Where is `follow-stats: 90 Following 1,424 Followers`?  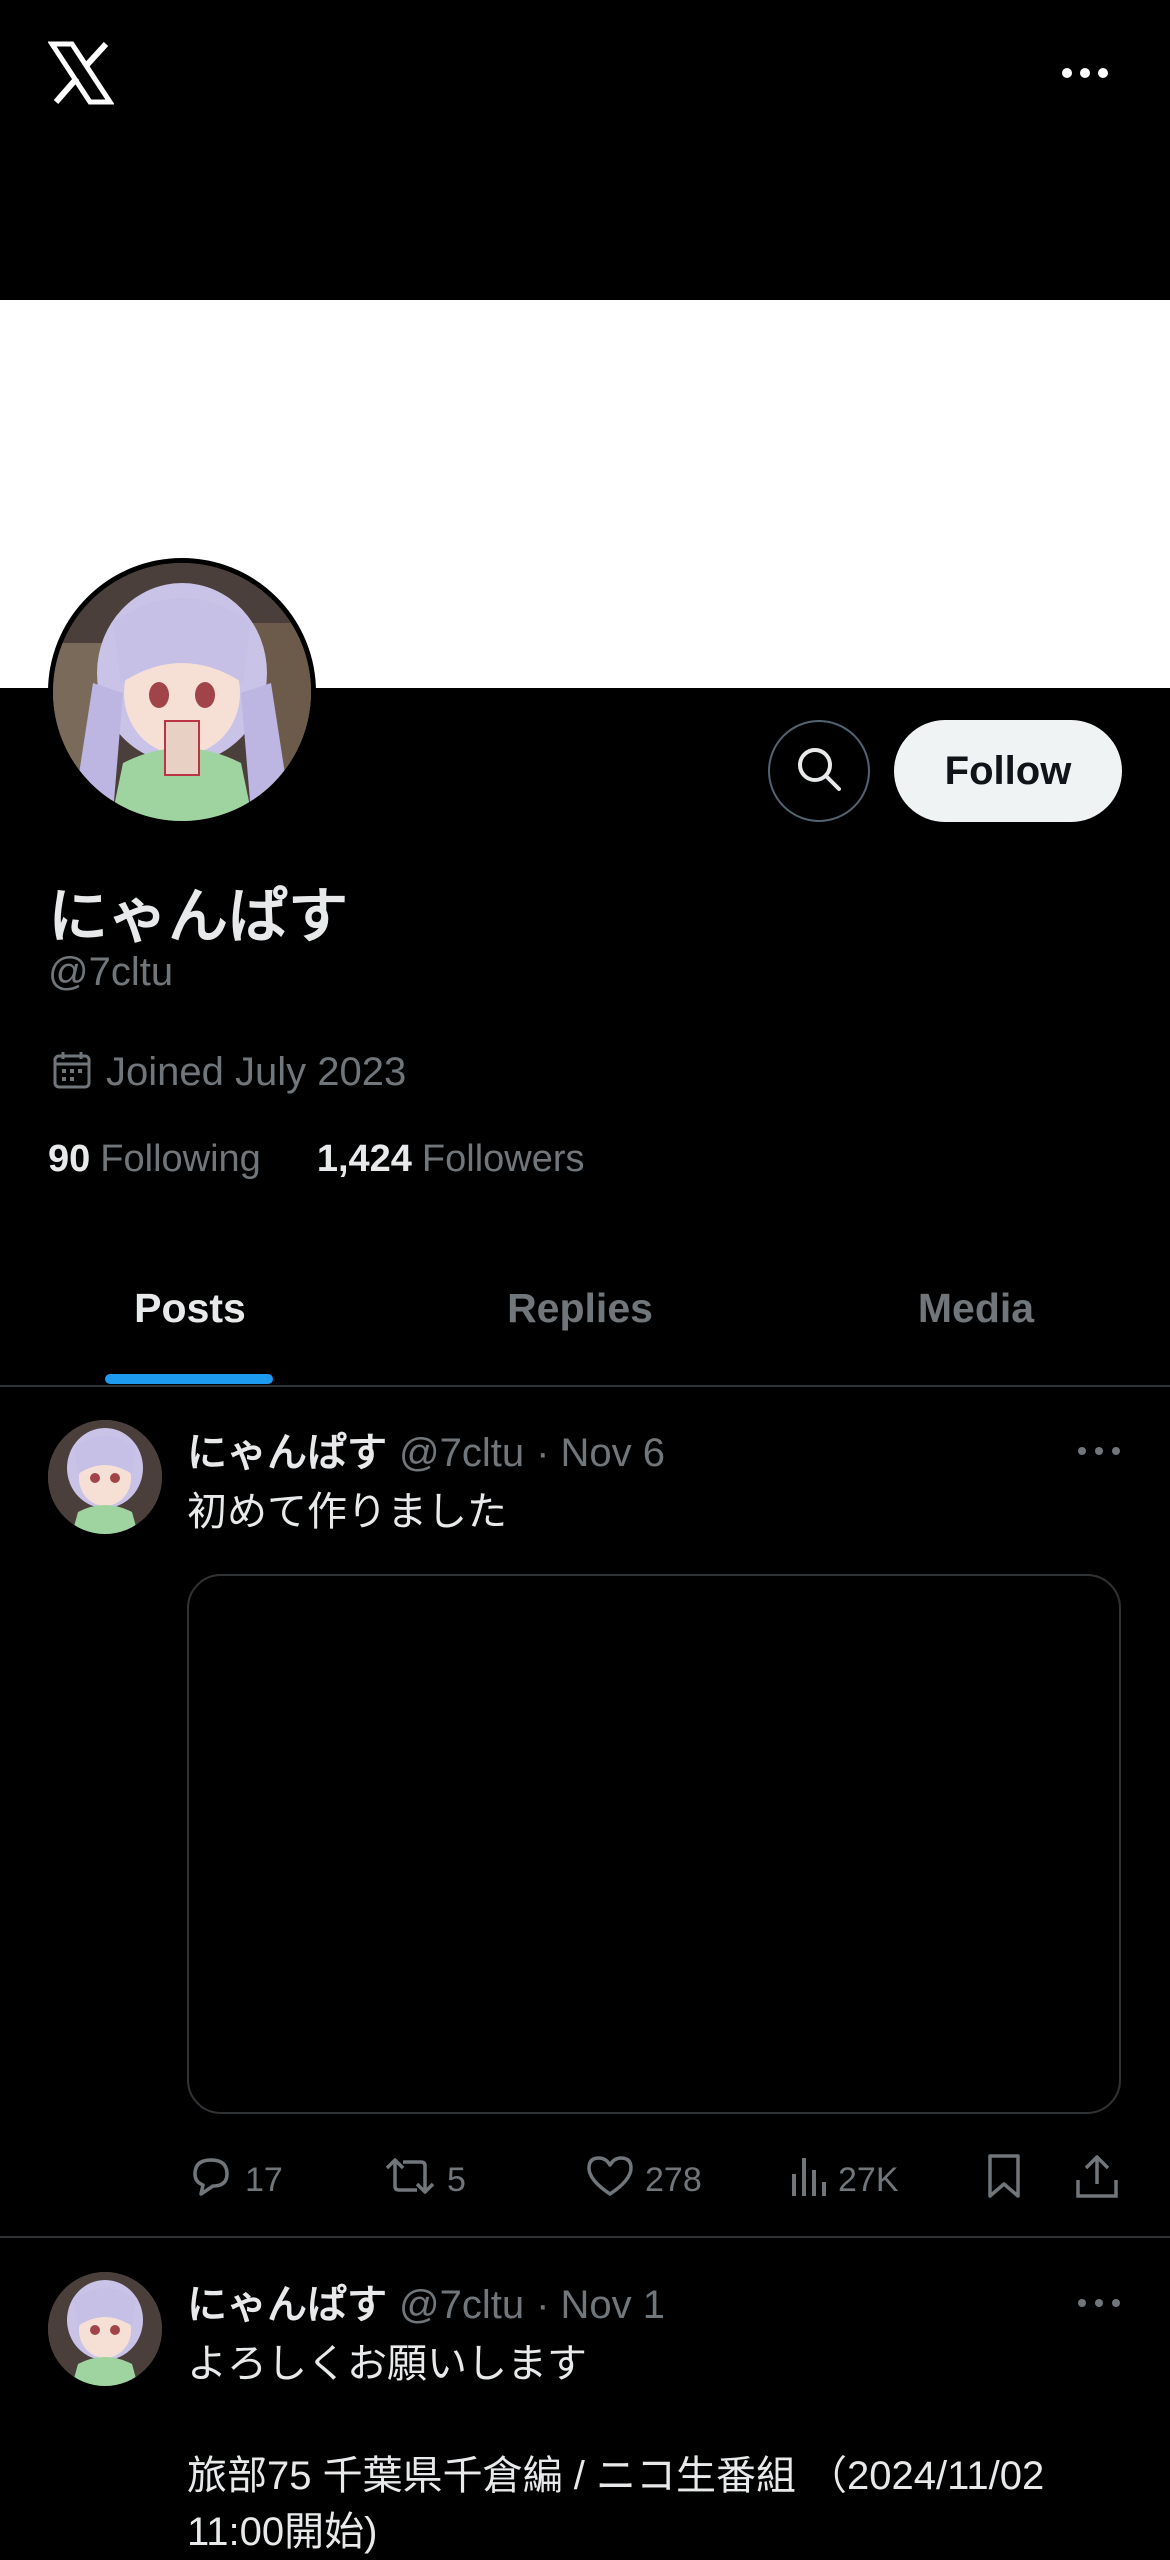 follow-stats: 90 Following 1,424 Followers is located at coordinates (316, 1159).